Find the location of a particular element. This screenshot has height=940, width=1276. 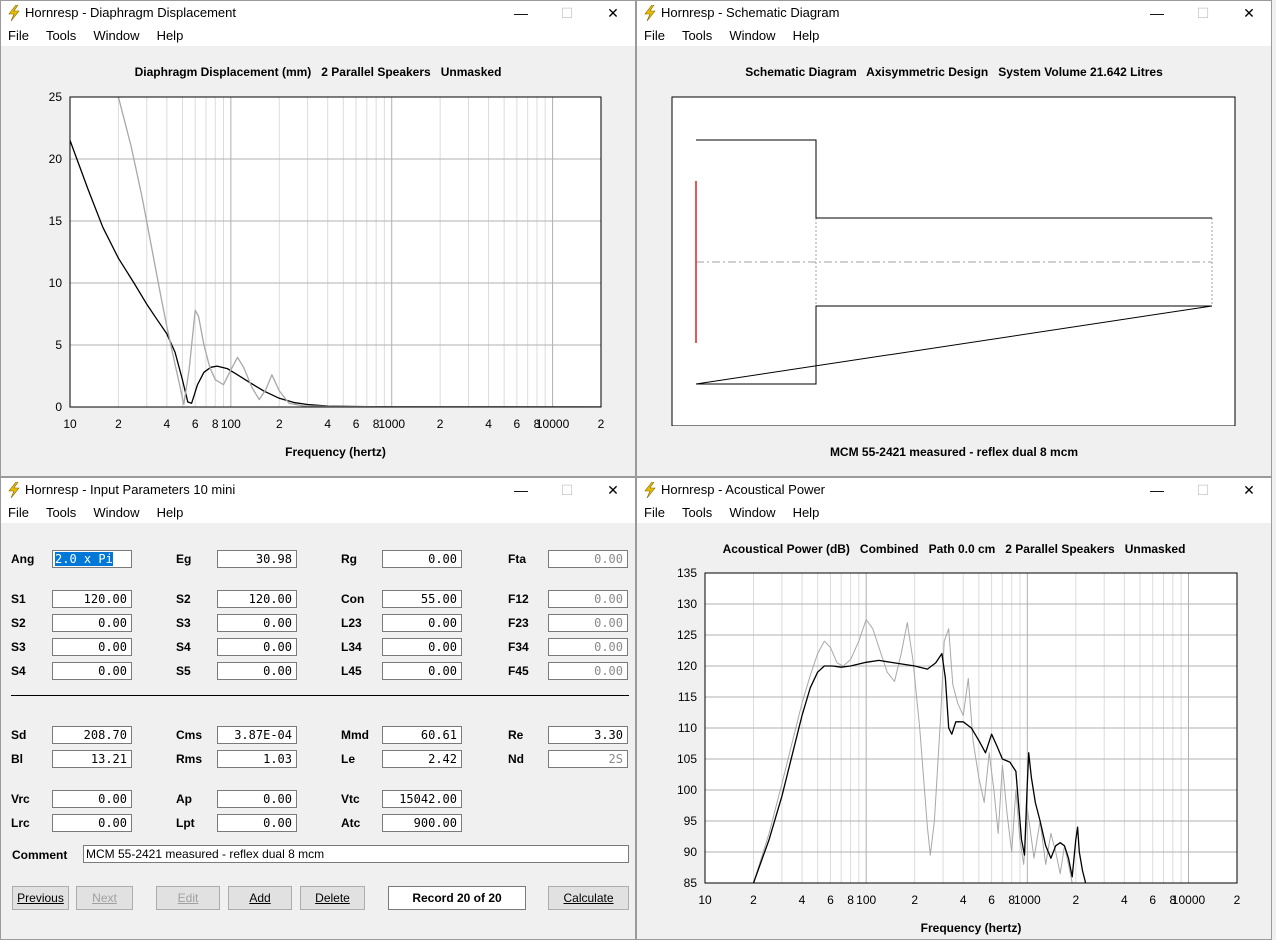

param-input-s2: 0.00 is located at coordinates (92, 623).